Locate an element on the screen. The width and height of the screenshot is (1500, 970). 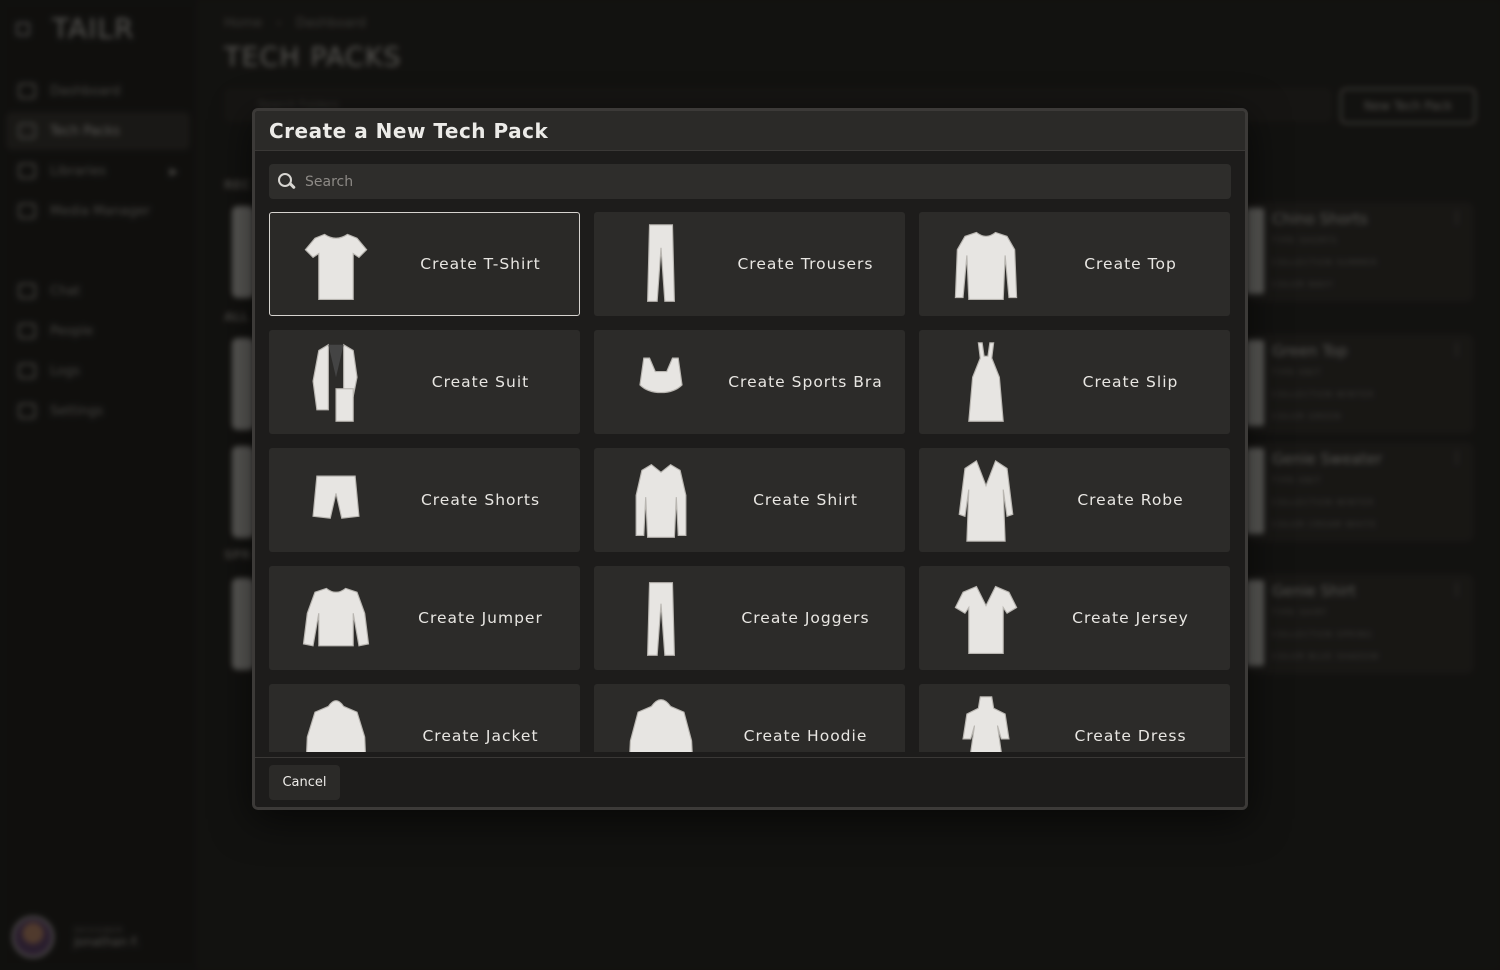
option-jumper: Create Jumper is located at coordinates (424, 618).